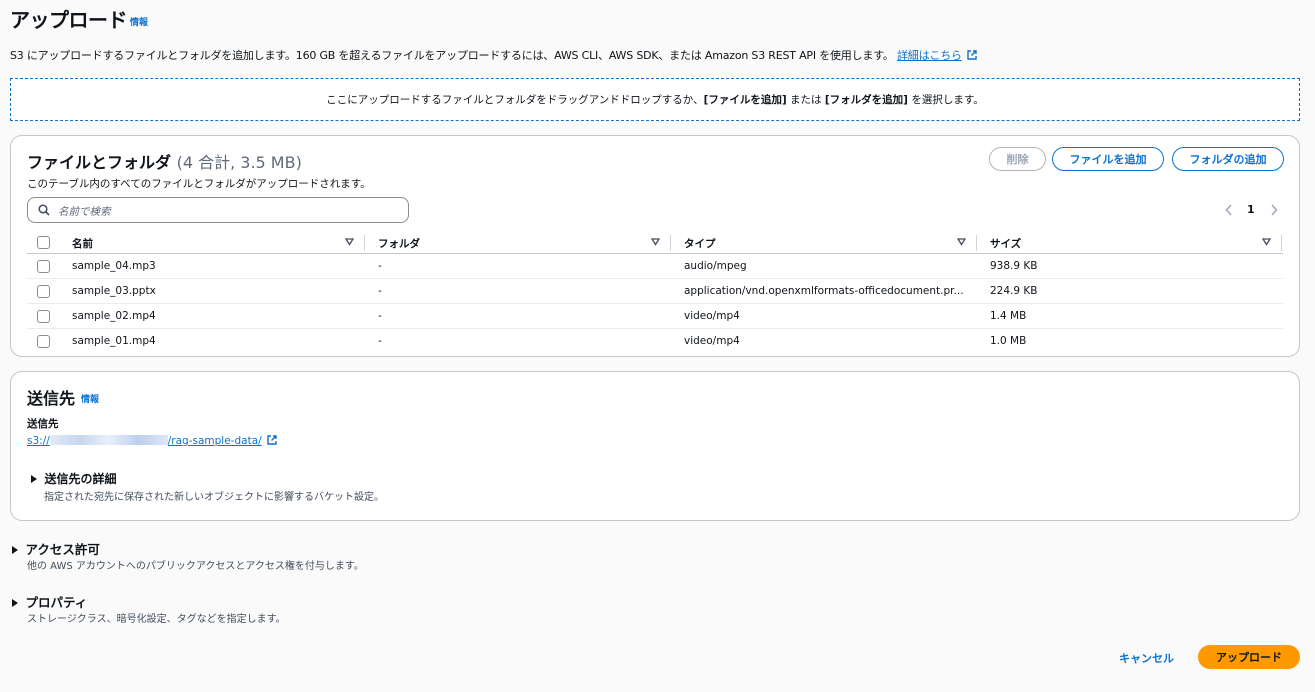  What do you see at coordinates (1229, 210) in the screenshot?
I see `chevron-left-icon` at bounding box center [1229, 210].